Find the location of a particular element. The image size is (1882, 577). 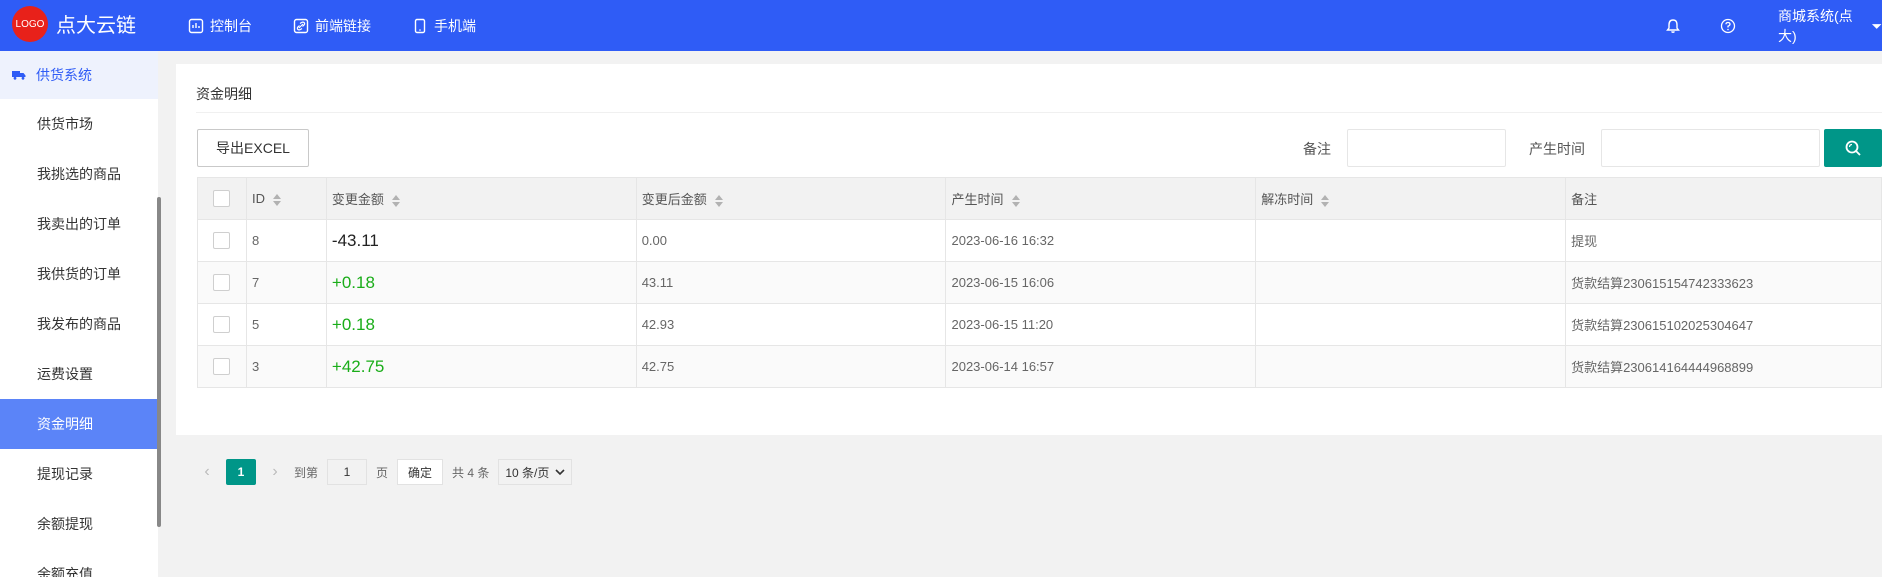

page-unit-label: 页 is located at coordinates (382, 472).